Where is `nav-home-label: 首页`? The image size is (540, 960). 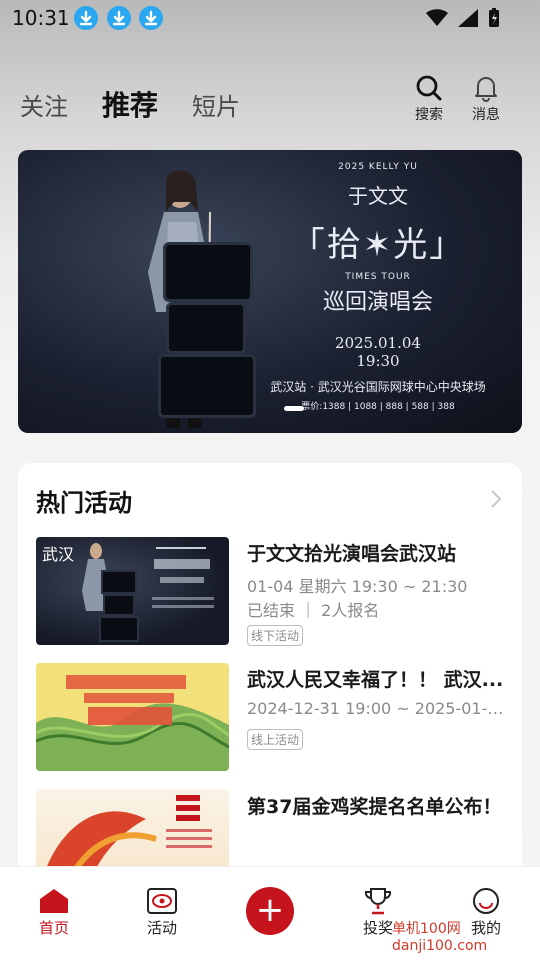
nav-home-label: 首页 is located at coordinates (53, 928).